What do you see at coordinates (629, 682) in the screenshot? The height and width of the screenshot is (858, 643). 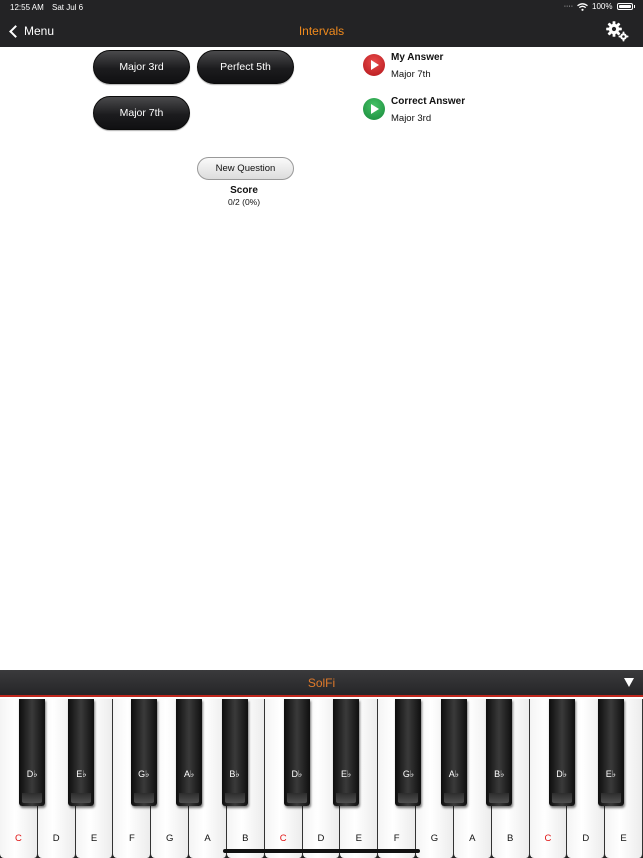 I see `collapse-triangle-icon` at bounding box center [629, 682].